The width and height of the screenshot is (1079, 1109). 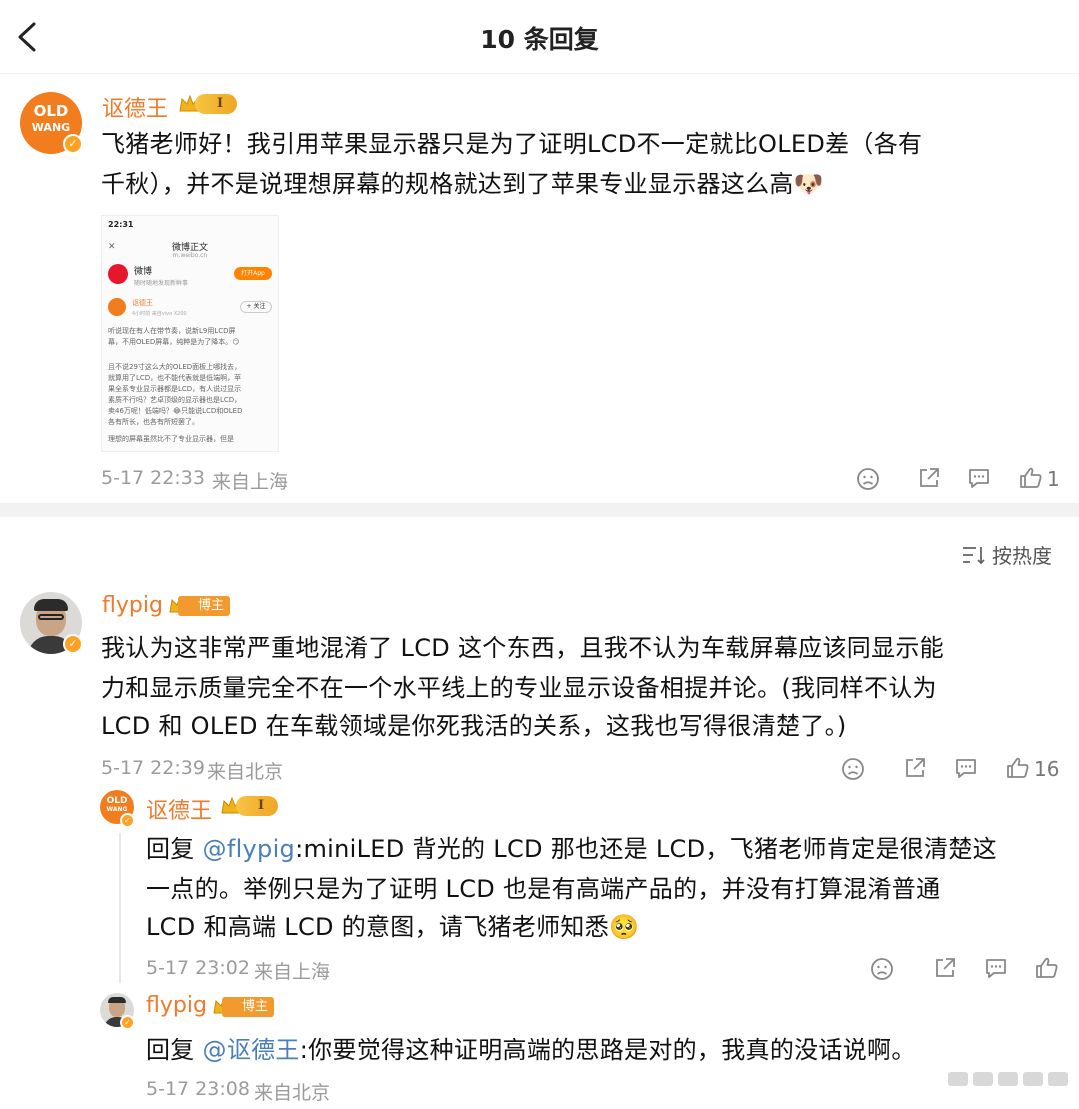 What do you see at coordinates (607, 1050) in the screenshot?
I see `reply-content: :你要觉得这种证明高端的思路是对的，我真的没话说啊。` at bounding box center [607, 1050].